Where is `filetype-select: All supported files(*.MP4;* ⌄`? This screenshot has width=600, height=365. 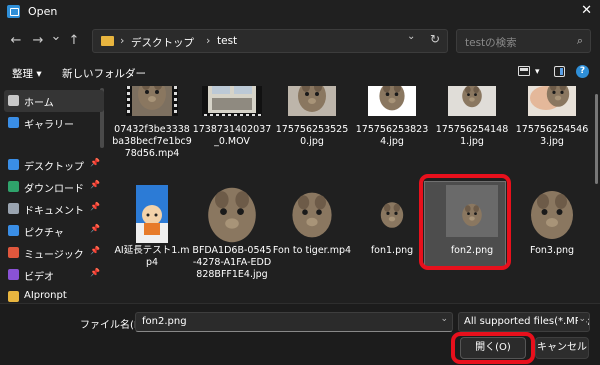 filetype-select: All supported files(*.MP4;* ⌄ is located at coordinates (524, 322).